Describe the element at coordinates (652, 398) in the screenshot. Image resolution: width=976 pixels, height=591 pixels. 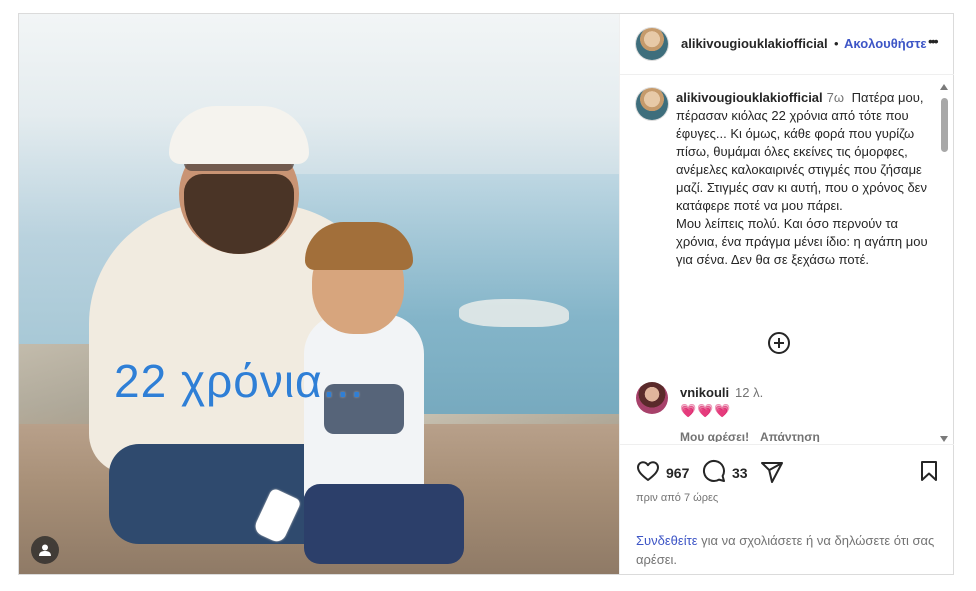
I see `commenter-avatar` at that location.